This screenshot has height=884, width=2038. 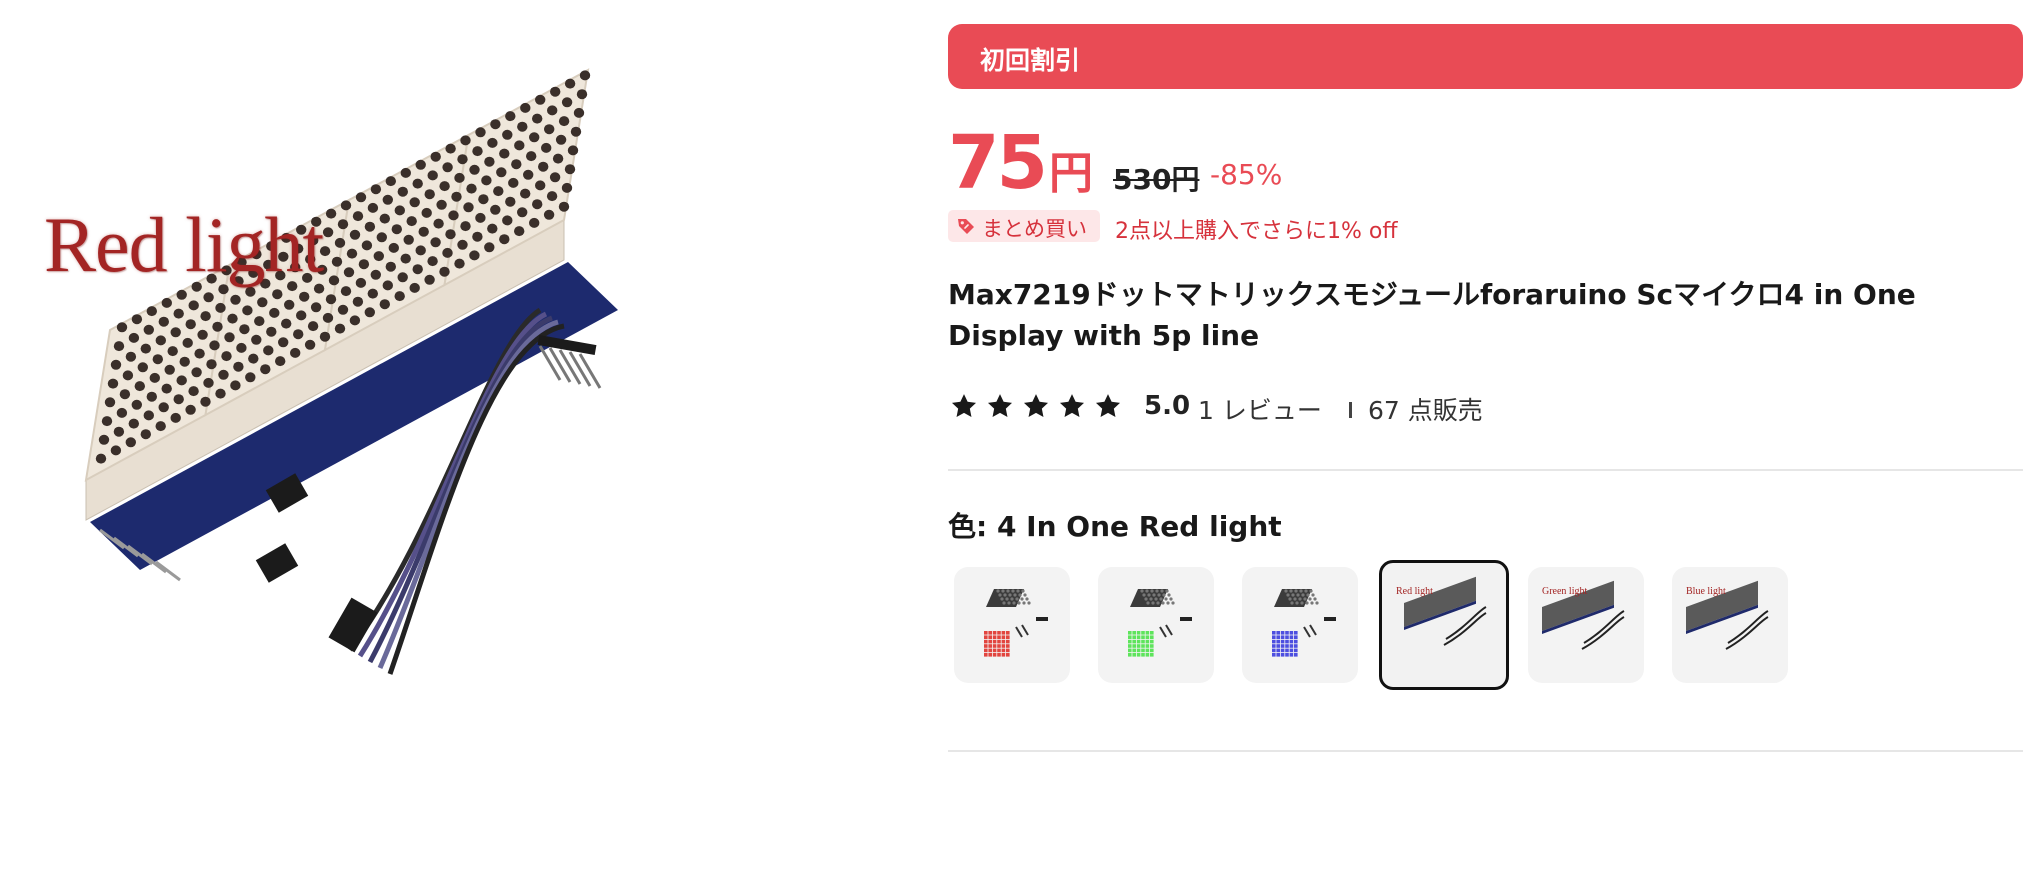 I want to click on swatch-red, so click(x=1012, y=625).